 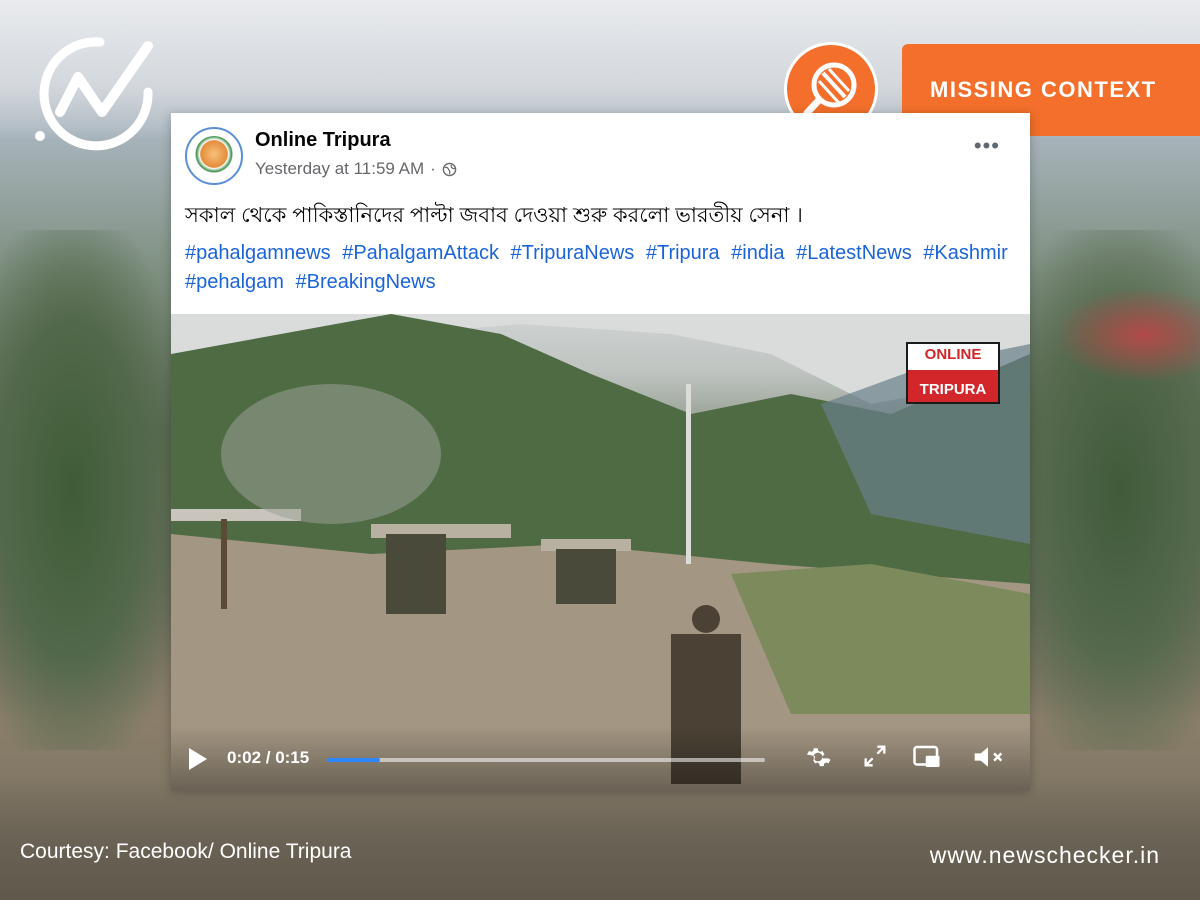 What do you see at coordinates (854, 253) in the screenshot?
I see `hashtag-link: #LatestNews` at bounding box center [854, 253].